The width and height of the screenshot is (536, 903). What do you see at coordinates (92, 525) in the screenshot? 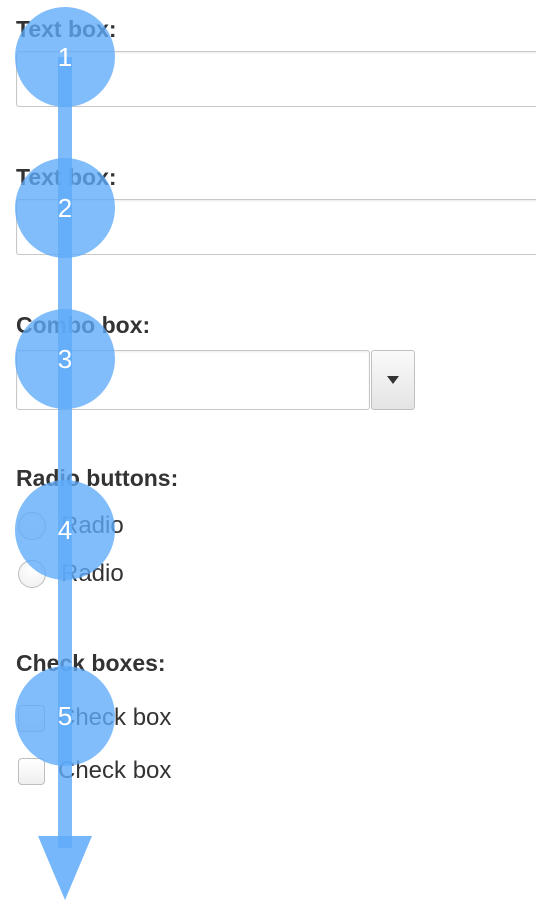
I see `radio-option-1-label: Radio` at bounding box center [92, 525].